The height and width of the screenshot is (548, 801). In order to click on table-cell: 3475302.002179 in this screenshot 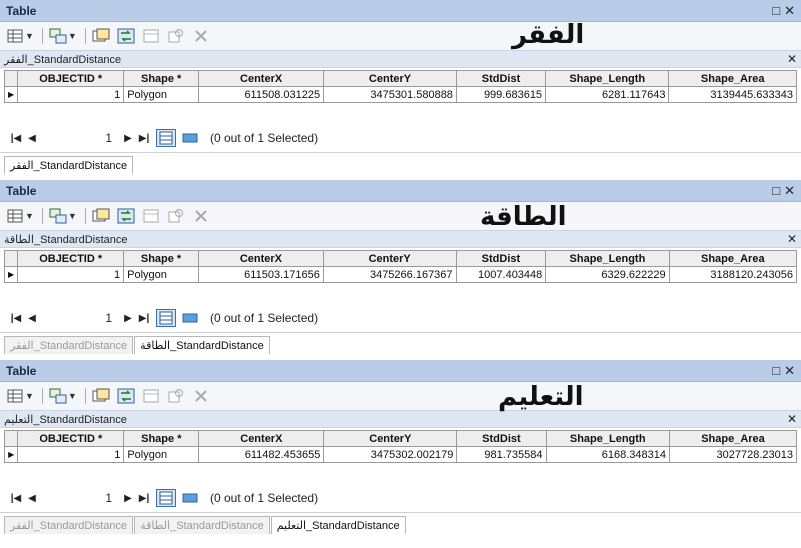, I will do `click(390, 454)`.